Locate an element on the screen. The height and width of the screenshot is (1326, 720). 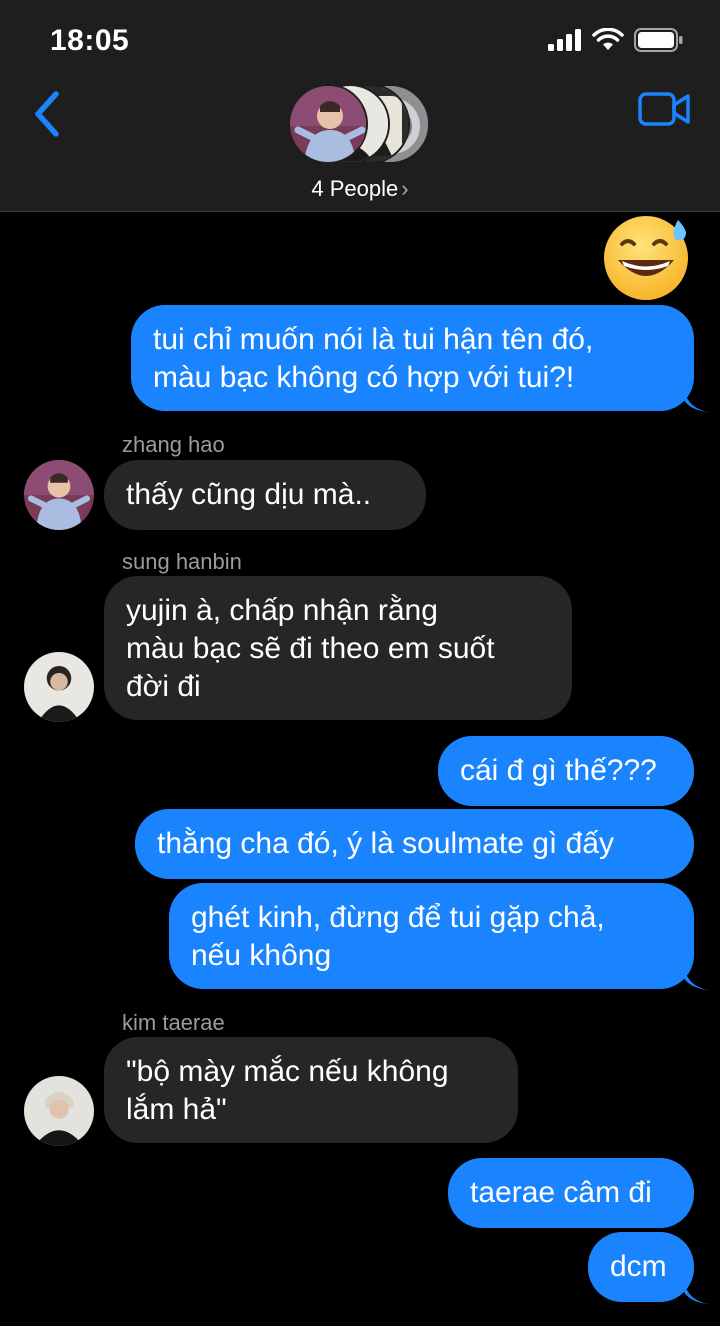
message-line: màu bạc không có hợp với tui?! is located at coordinates (364, 377).